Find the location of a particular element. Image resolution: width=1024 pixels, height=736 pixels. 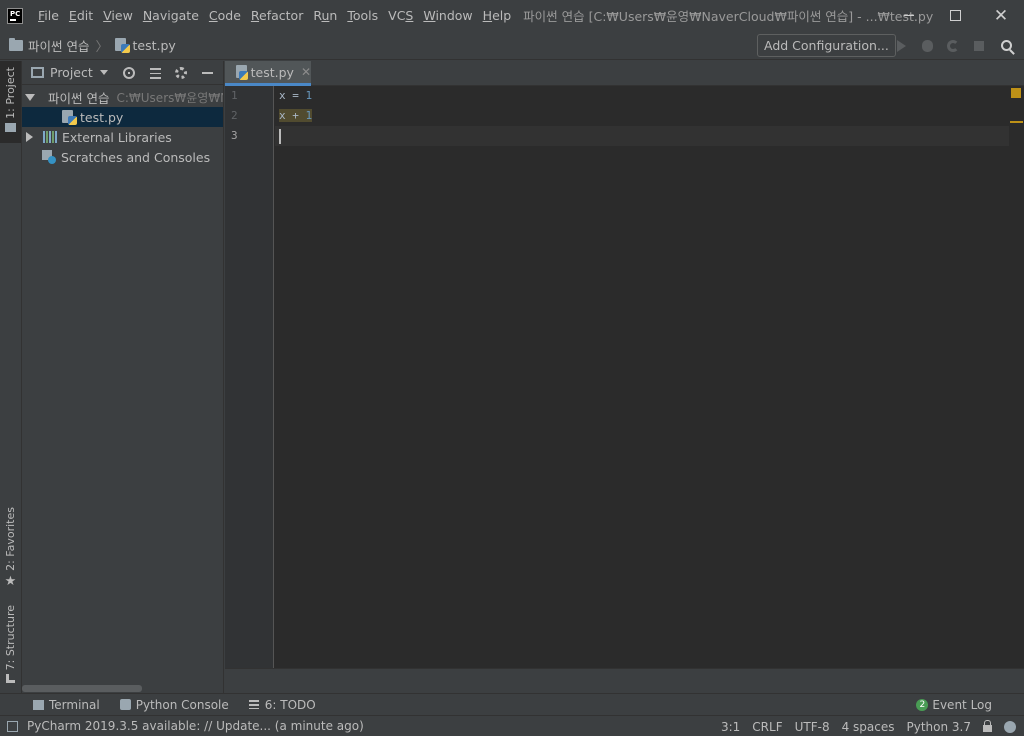

stop-button is located at coordinates (979, 45).